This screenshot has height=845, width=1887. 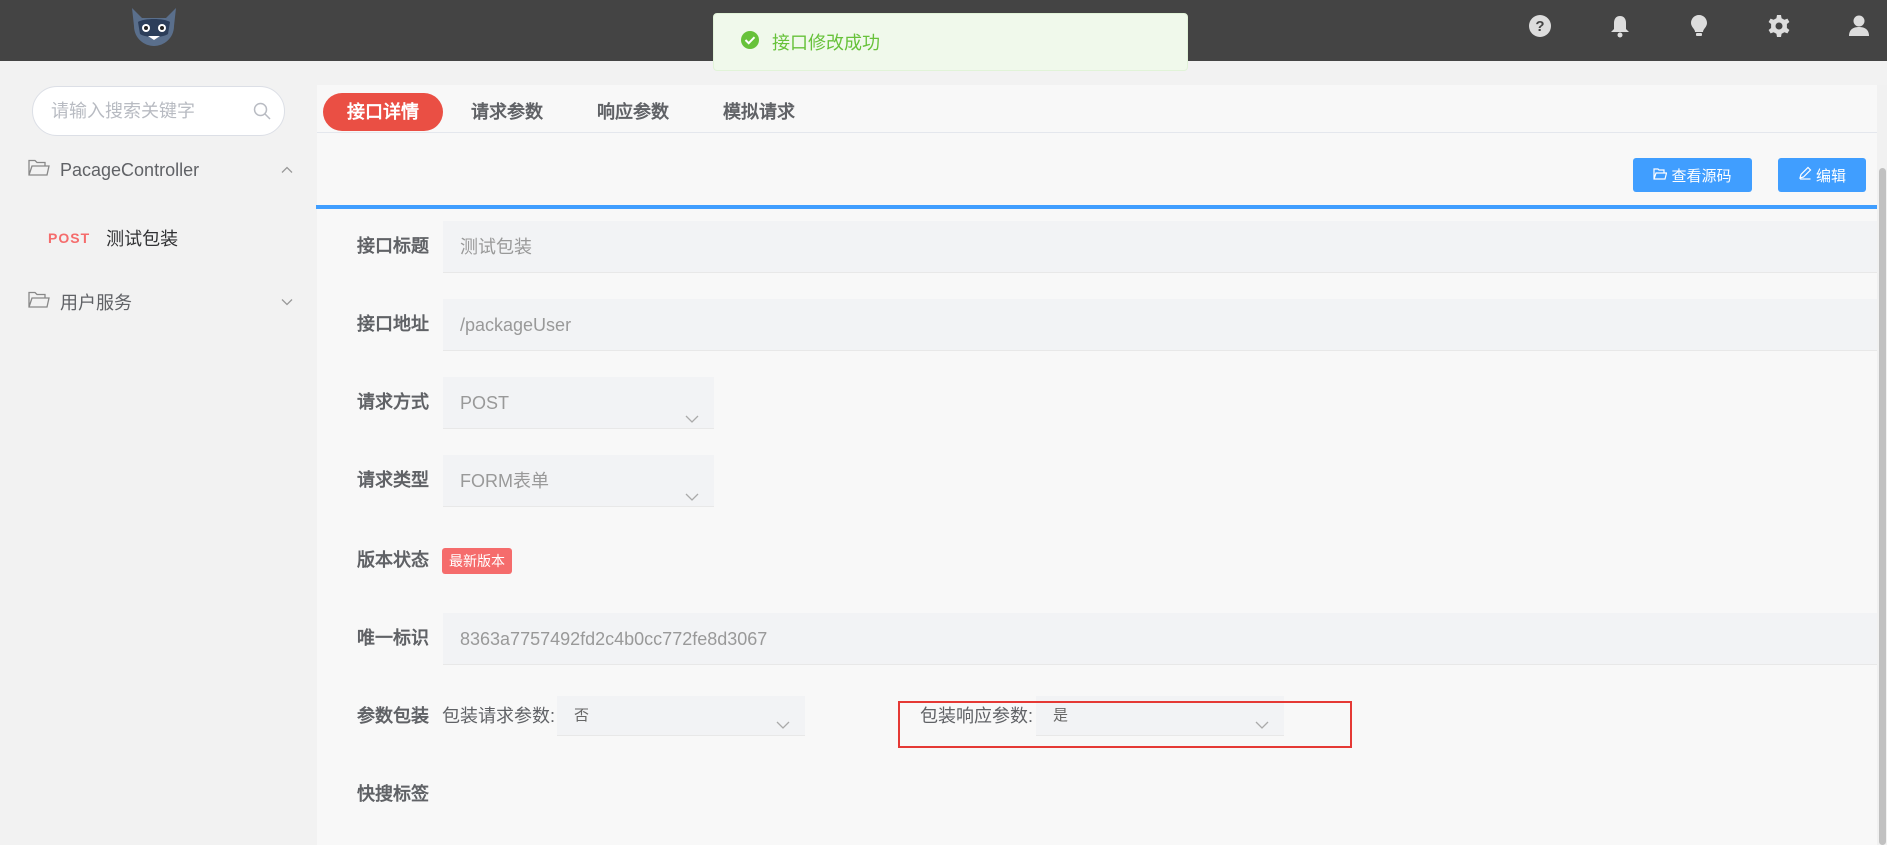 What do you see at coordinates (1160, 247) in the screenshot?
I see `title-field: 测试包装` at bounding box center [1160, 247].